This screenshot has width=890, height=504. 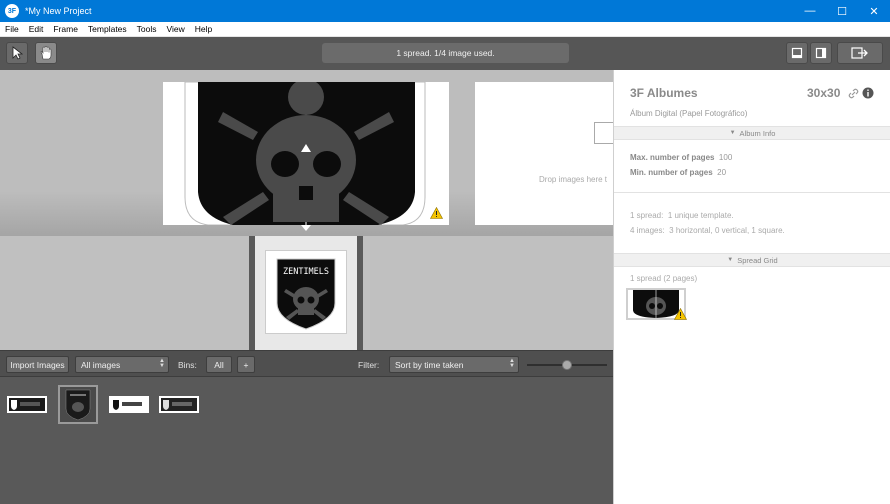 I want to click on drop-hint-text: Drop images here t, so click(x=573, y=179).